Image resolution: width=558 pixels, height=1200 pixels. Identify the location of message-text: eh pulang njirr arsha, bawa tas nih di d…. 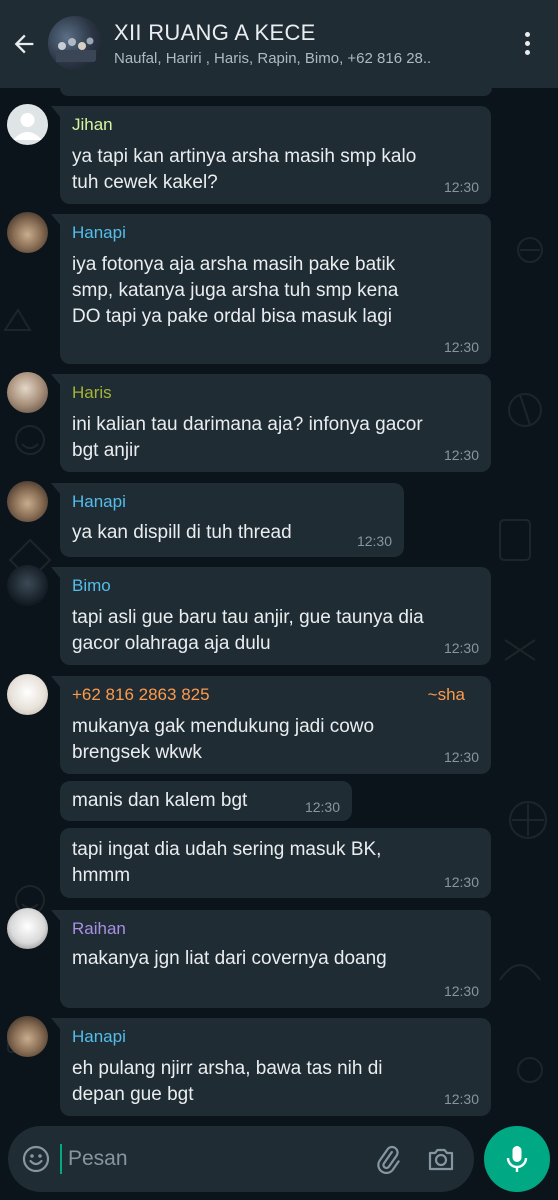
(227, 1081).